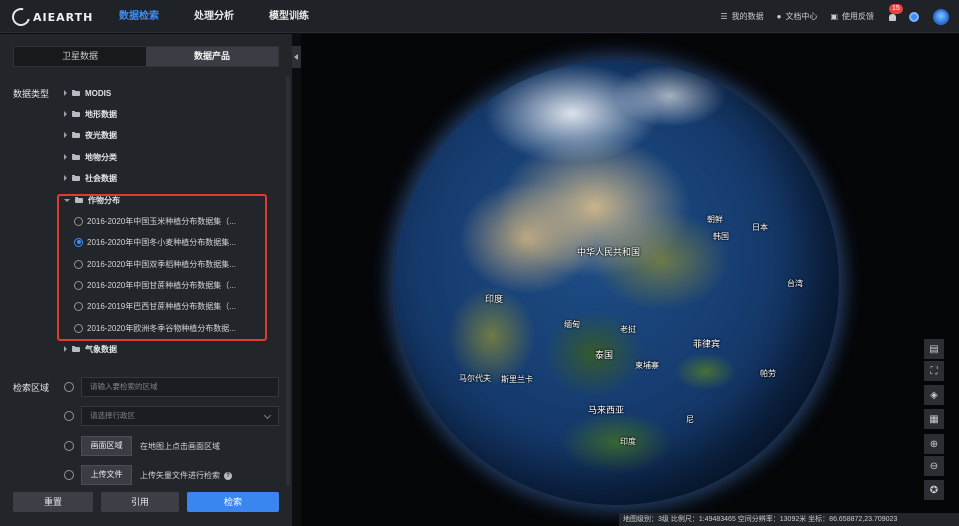 Image resolution: width=959 pixels, height=526 pixels. I want to click on nav-model-training: 模型训练, so click(289, 16).